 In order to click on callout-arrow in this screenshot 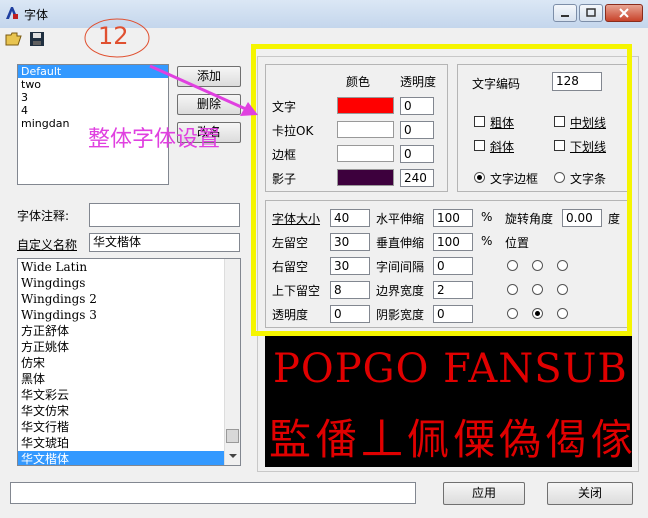, I will do `click(203, 90)`.